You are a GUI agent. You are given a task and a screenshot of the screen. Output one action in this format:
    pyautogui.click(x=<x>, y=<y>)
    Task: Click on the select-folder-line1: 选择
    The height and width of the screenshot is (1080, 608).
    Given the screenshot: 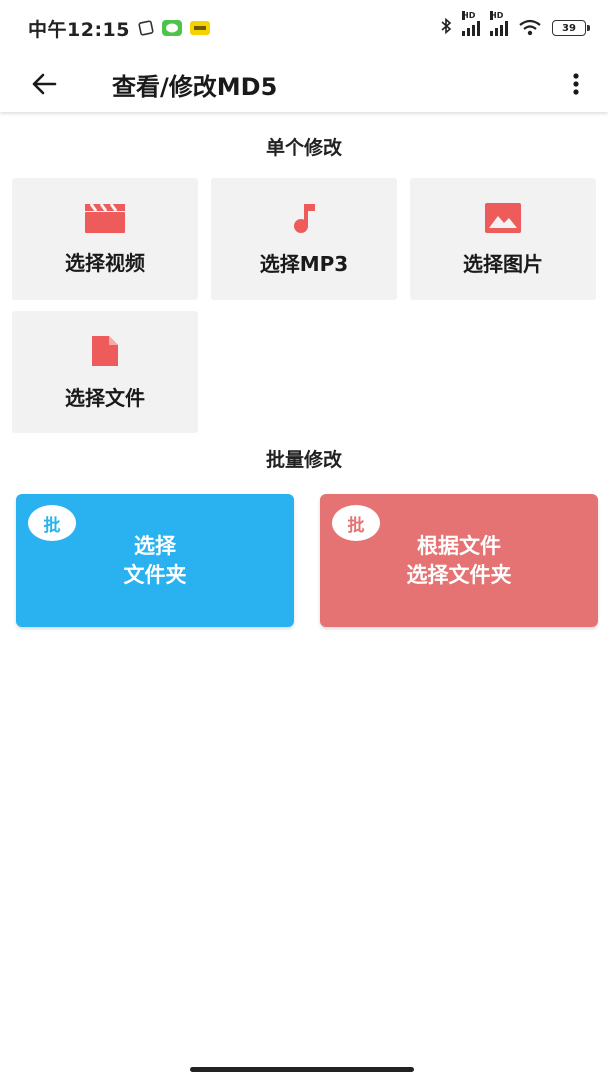 What is the action you would take?
    pyautogui.click(x=155, y=545)
    